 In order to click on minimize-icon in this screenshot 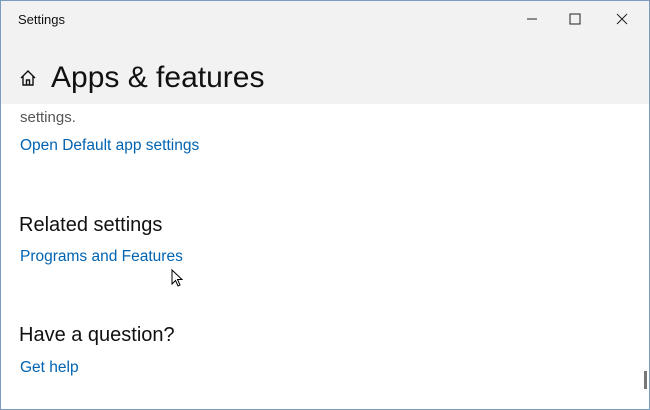, I will do `click(532, 19)`.